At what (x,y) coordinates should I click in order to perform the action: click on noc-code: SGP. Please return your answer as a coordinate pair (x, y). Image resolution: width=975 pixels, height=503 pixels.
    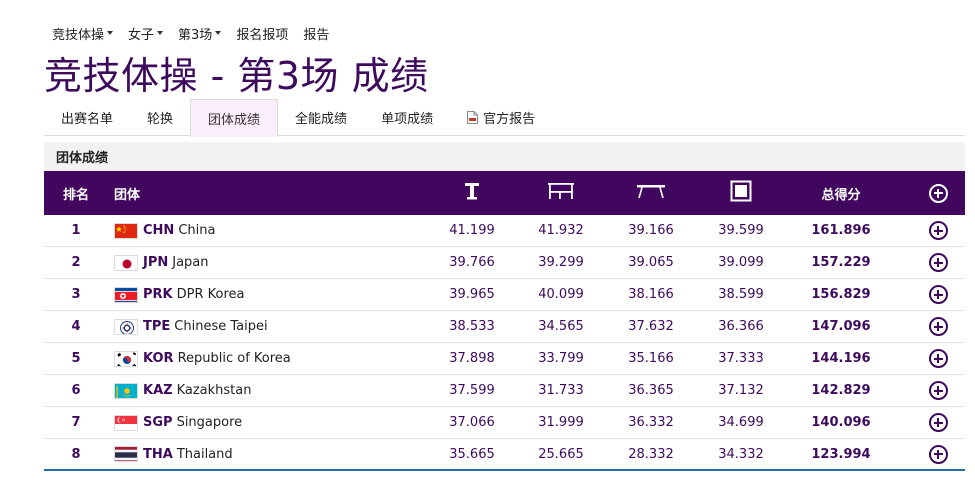
    Looking at the image, I should click on (158, 422).